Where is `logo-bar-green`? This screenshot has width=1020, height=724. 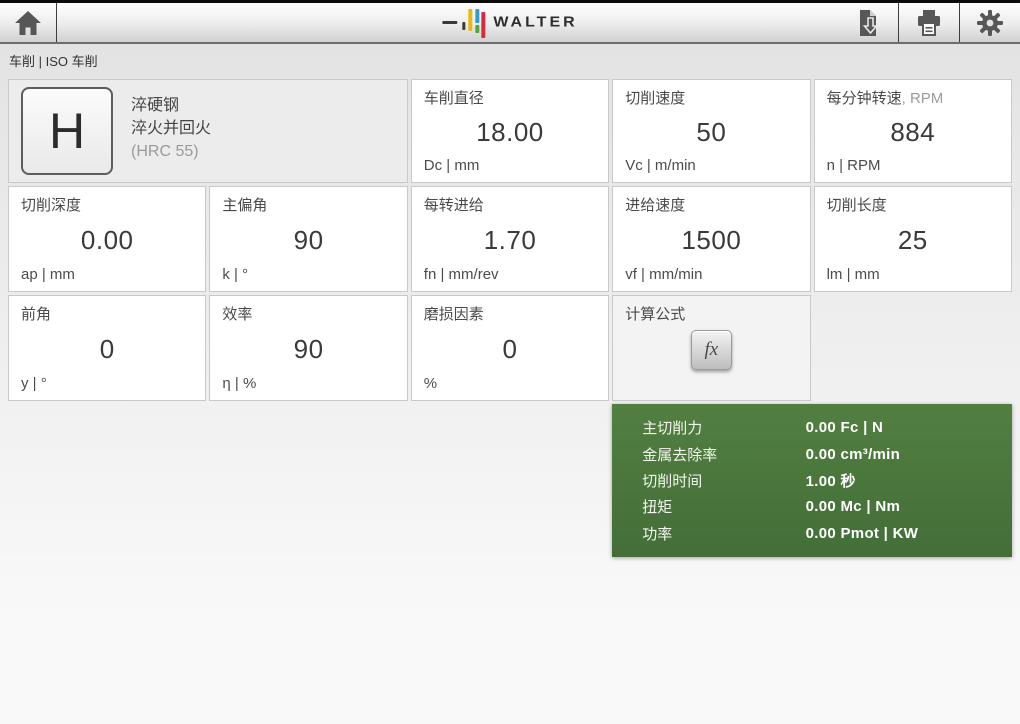 logo-bar-green is located at coordinates (477, 28).